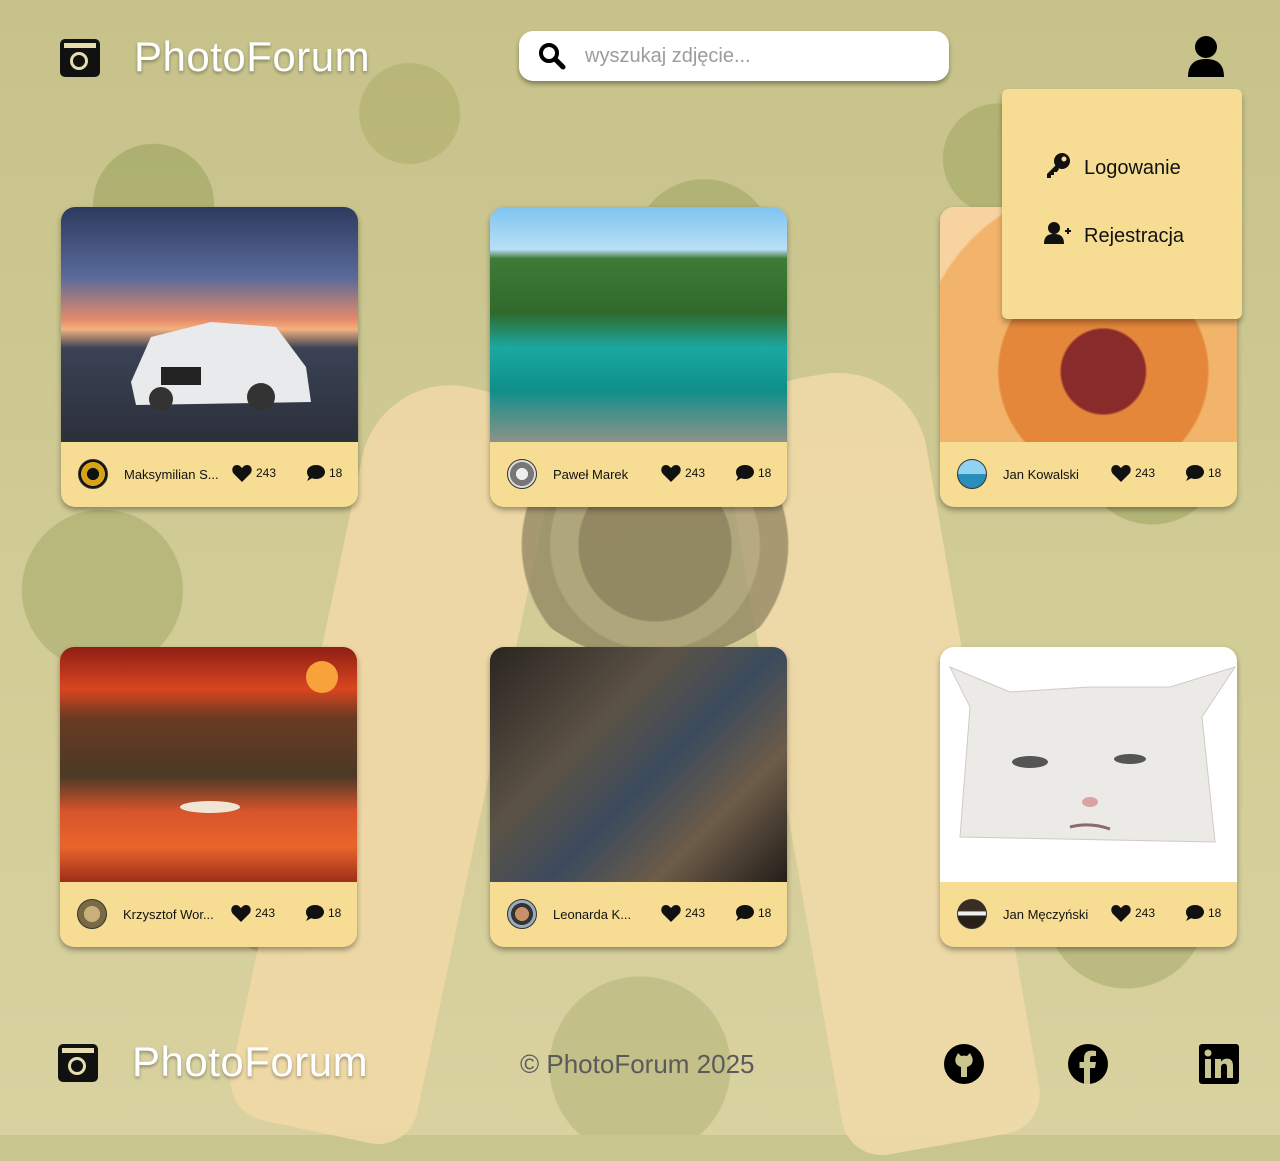 The image size is (1280, 1161). What do you see at coordinates (1051, 914) in the screenshot?
I see `author-name: Jan Męczyński` at bounding box center [1051, 914].